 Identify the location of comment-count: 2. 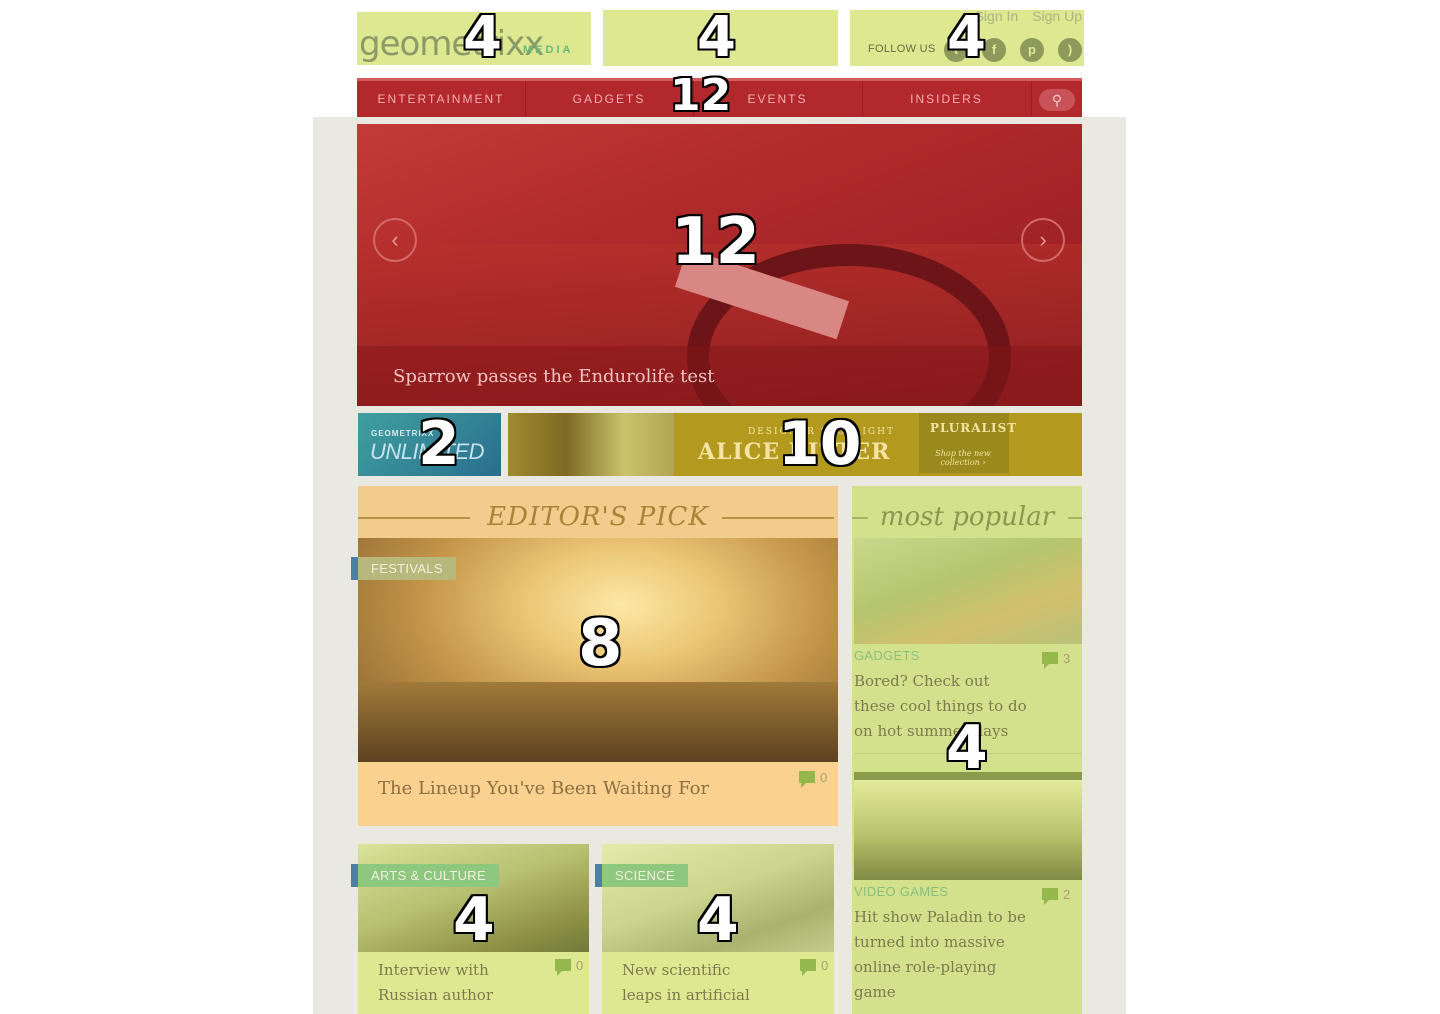
(1056, 896).